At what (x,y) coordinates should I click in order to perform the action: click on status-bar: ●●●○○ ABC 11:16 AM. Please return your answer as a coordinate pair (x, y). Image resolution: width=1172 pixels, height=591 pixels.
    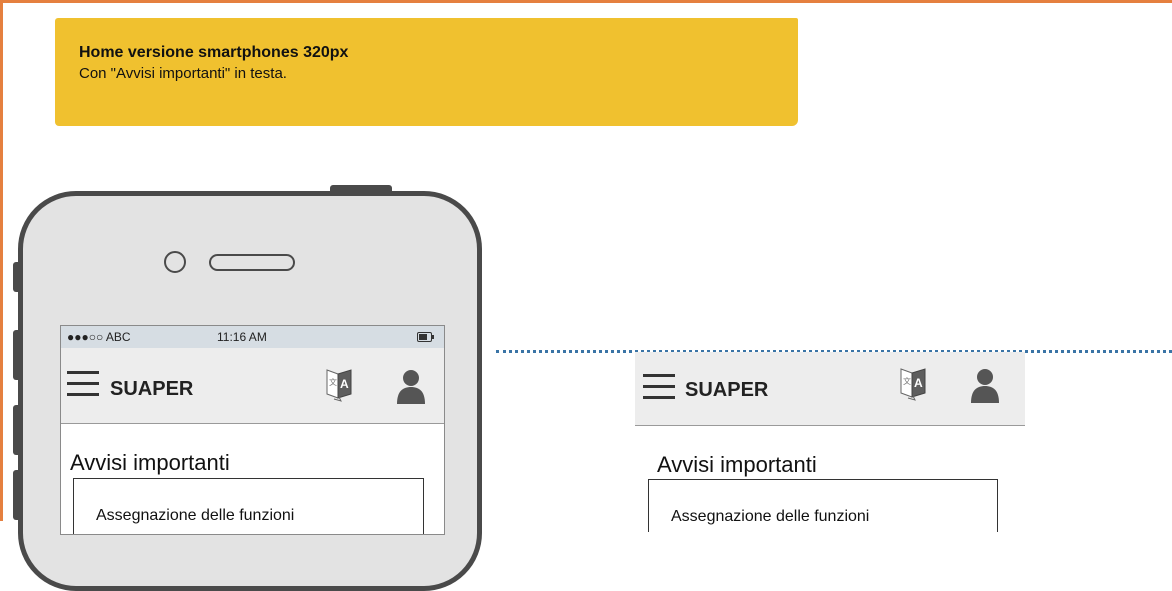
    Looking at the image, I should click on (252, 337).